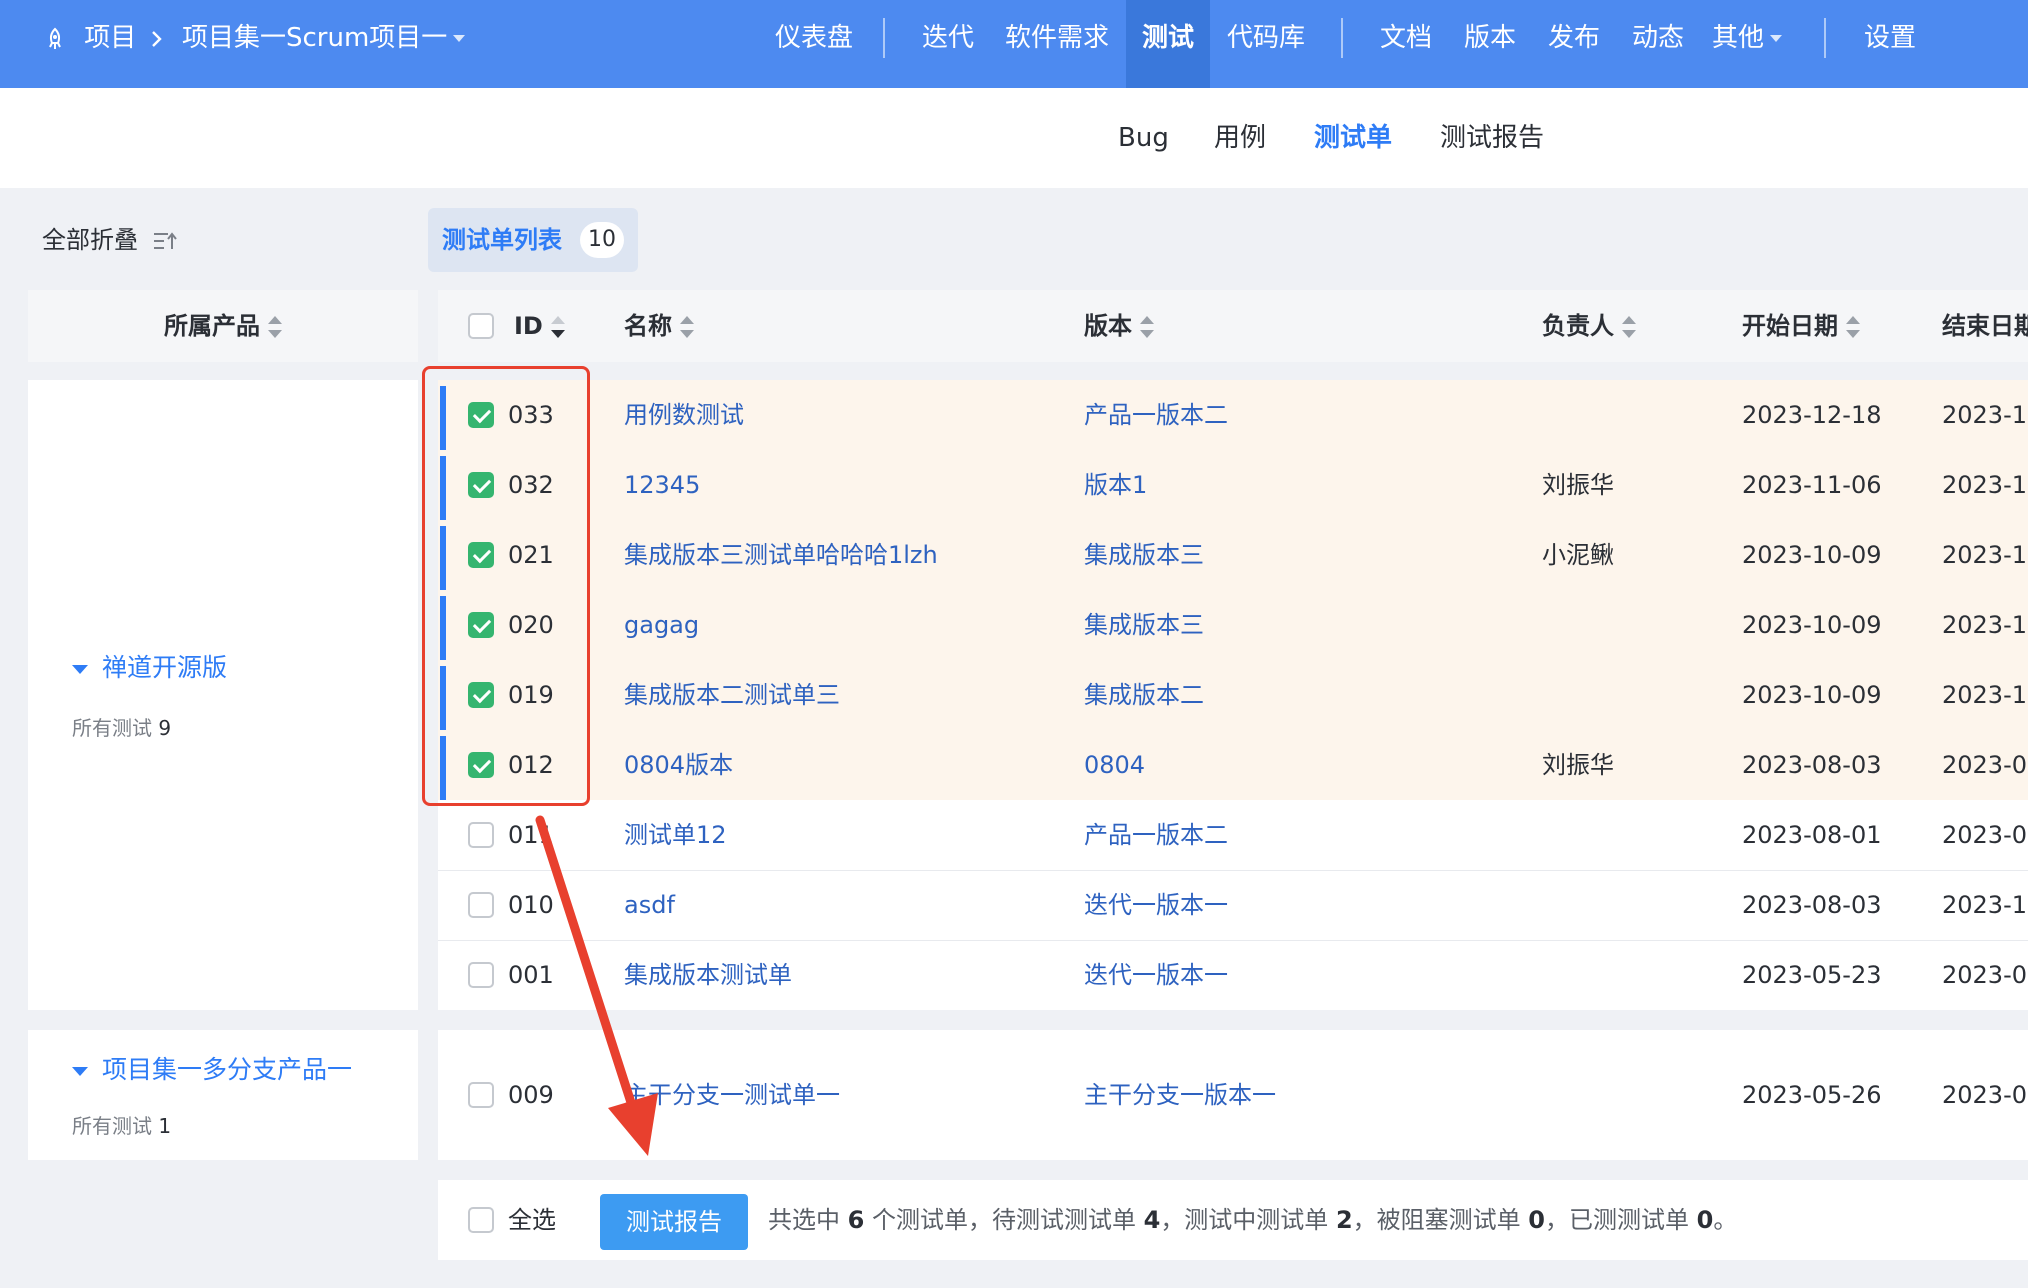  I want to click on red-arrow-annotation, so click(596, 985).